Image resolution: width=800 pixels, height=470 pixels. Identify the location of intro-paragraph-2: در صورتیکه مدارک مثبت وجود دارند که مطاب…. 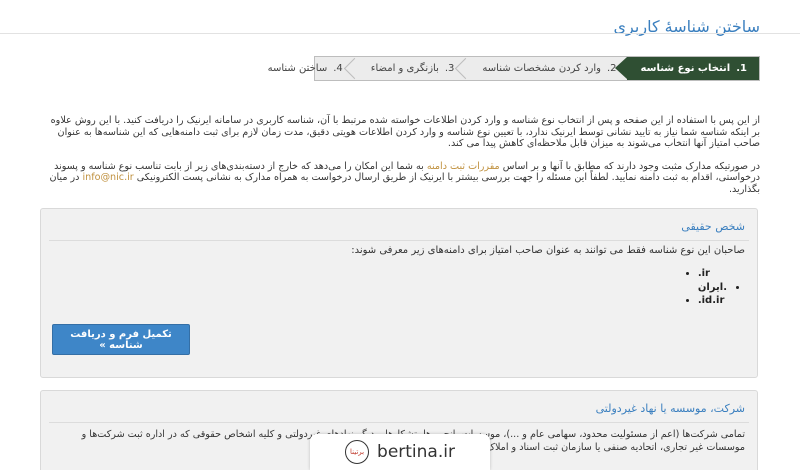
(400, 178).